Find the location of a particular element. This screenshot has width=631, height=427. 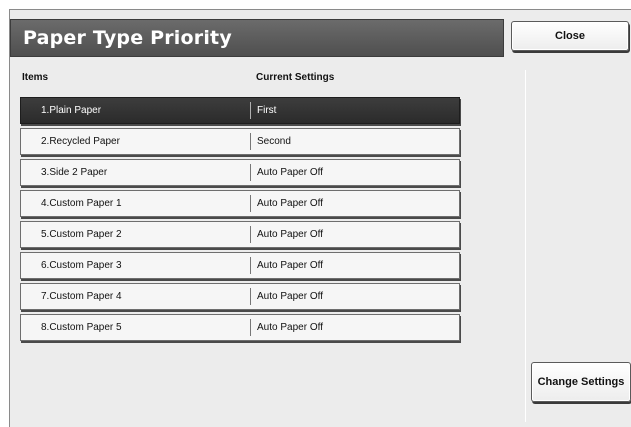

table-row: 2.Recycled Paper Second is located at coordinates (240, 141).